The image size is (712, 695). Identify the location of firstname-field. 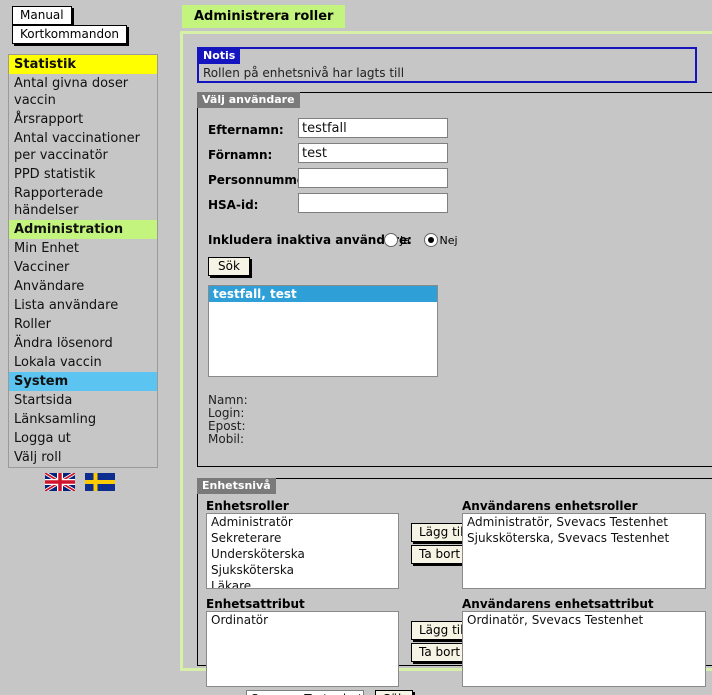
(373, 153).